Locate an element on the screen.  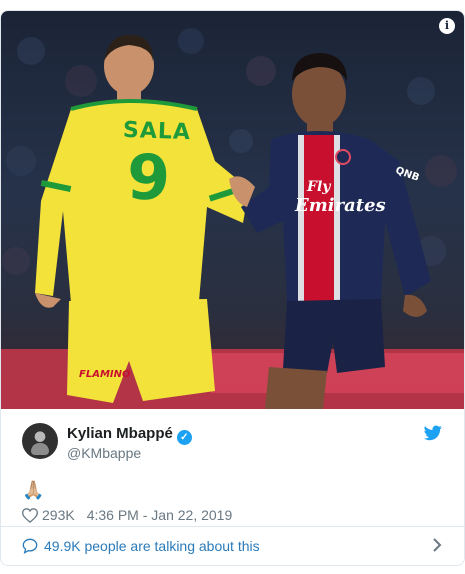
like-count: 293K is located at coordinates (58, 515).